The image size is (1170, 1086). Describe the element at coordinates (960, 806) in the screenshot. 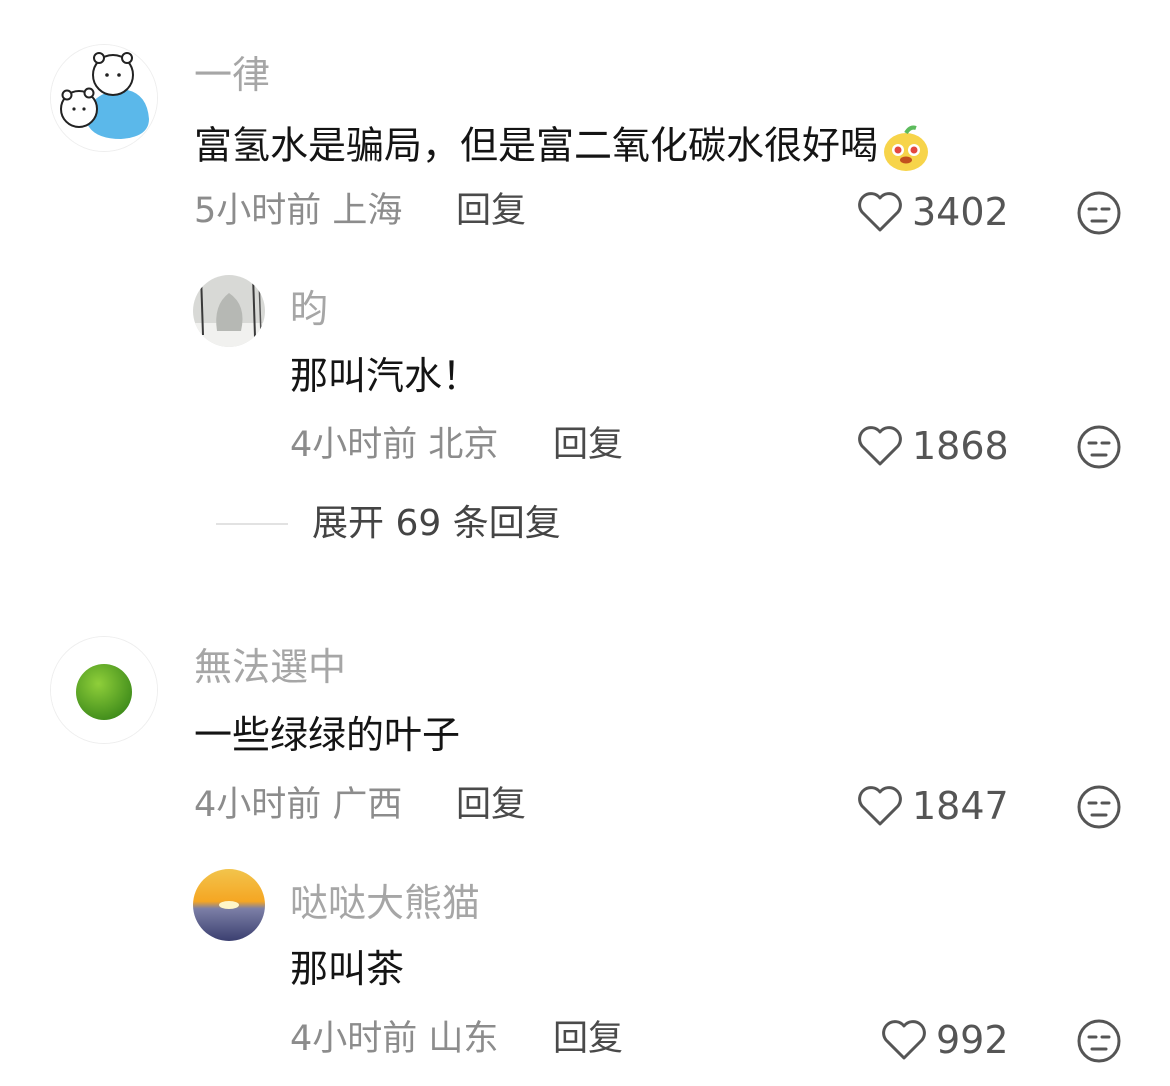

I see `like-count: 1847` at that location.